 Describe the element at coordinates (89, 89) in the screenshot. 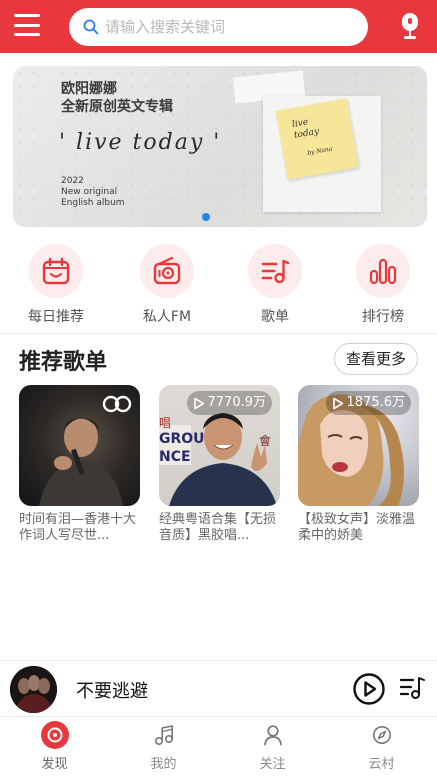

I see `banner-artist: 欧阳娜娜` at that location.